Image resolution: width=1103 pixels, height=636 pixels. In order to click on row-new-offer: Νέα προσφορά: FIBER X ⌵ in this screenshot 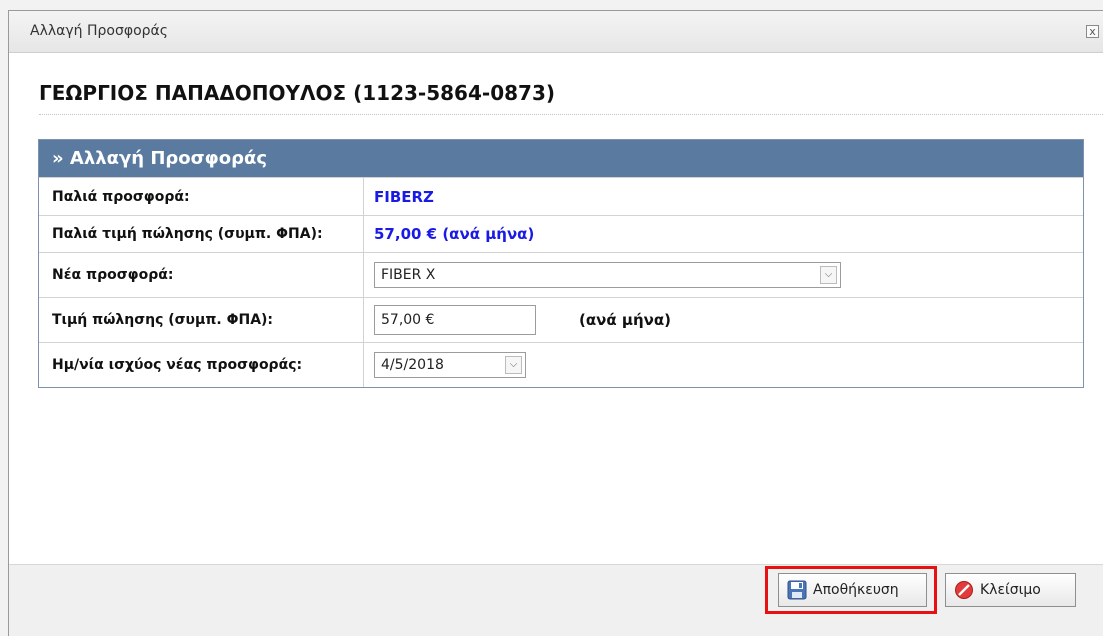, I will do `click(561, 274)`.